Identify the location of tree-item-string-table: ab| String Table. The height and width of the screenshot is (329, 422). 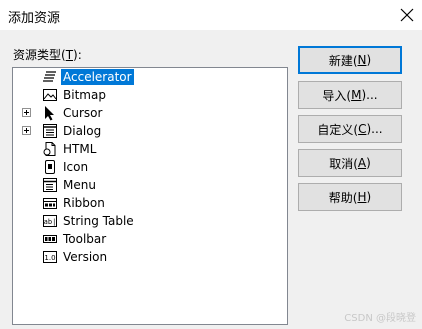
(150, 221).